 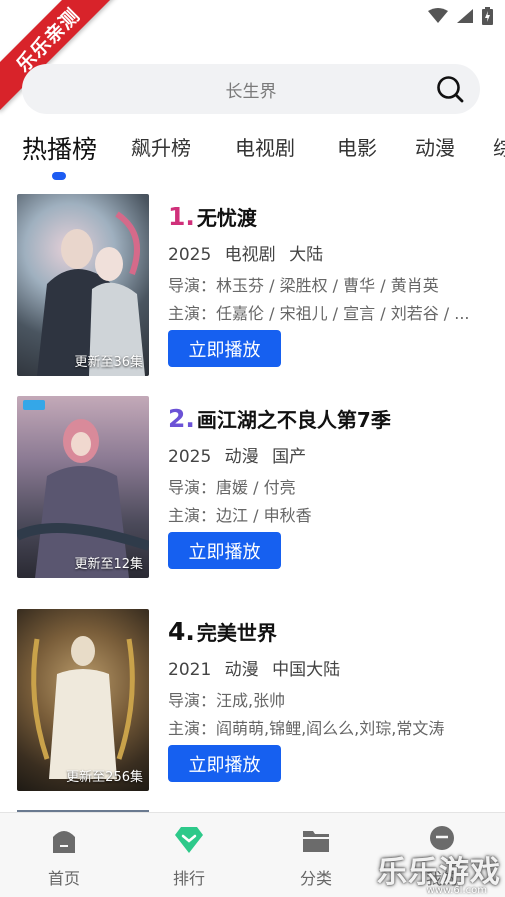 I want to click on status-icons, so click(x=460, y=16).